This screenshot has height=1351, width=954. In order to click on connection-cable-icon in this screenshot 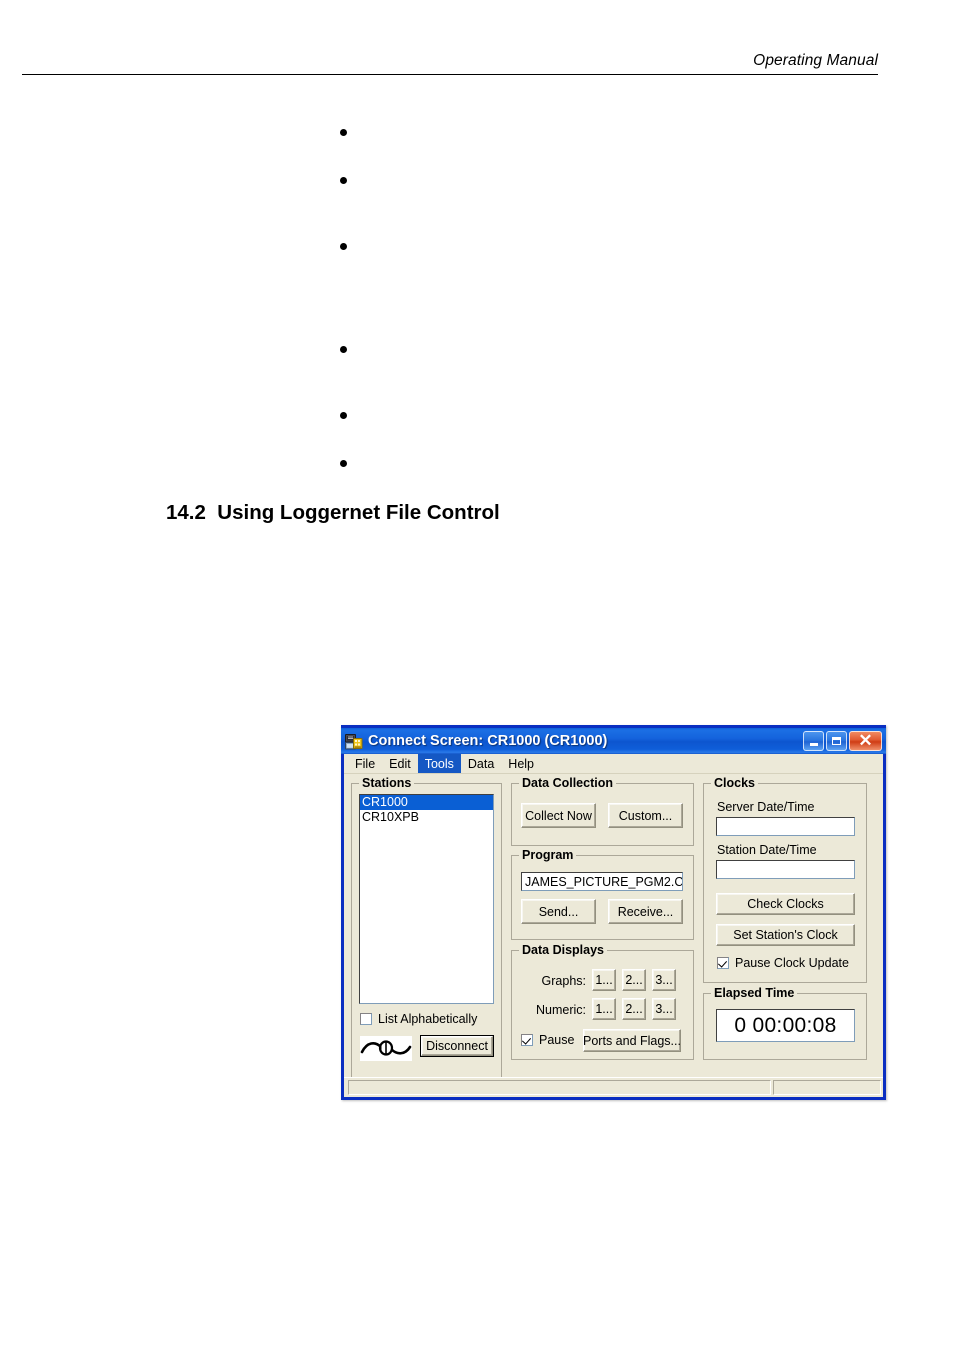, I will do `click(386, 1048)`.